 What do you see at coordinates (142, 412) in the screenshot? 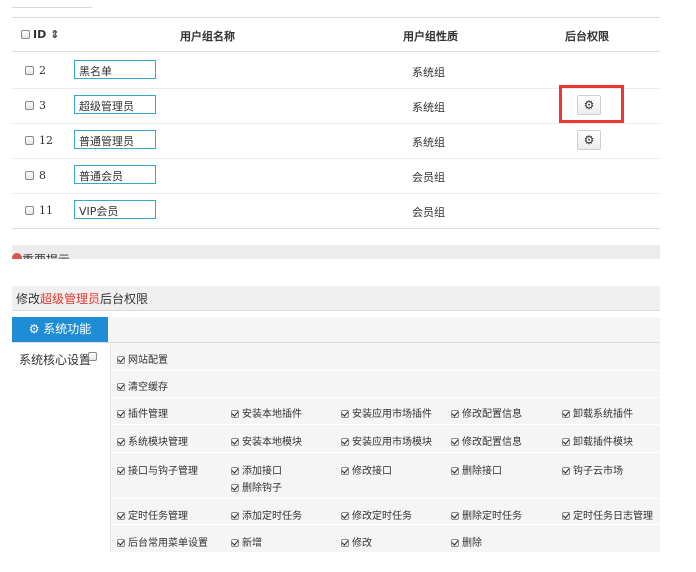
I see `perm-checkbox: 插件管理` at bounding box center [142, 412].